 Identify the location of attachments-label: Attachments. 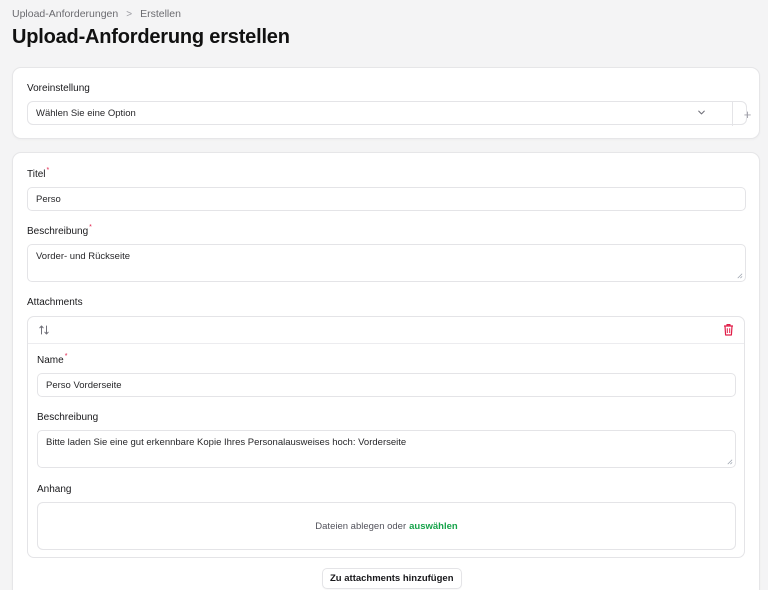
(55, 302).